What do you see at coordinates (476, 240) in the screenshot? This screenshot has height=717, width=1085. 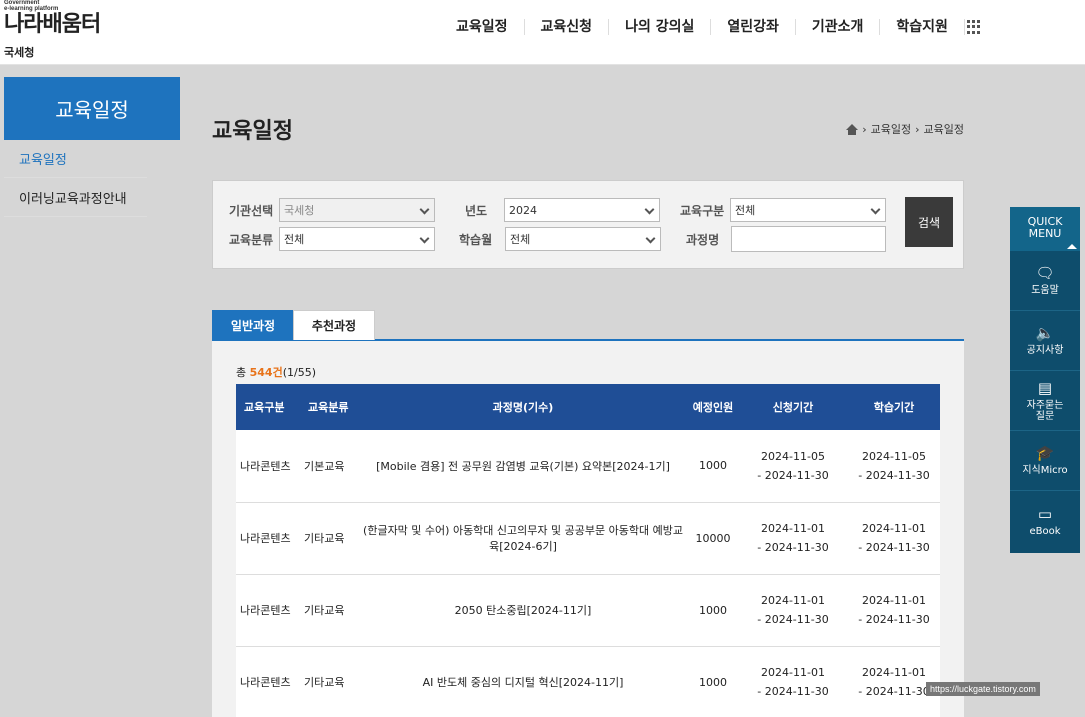 I see `month-label: 학습월` at bounding box center [476, 240].